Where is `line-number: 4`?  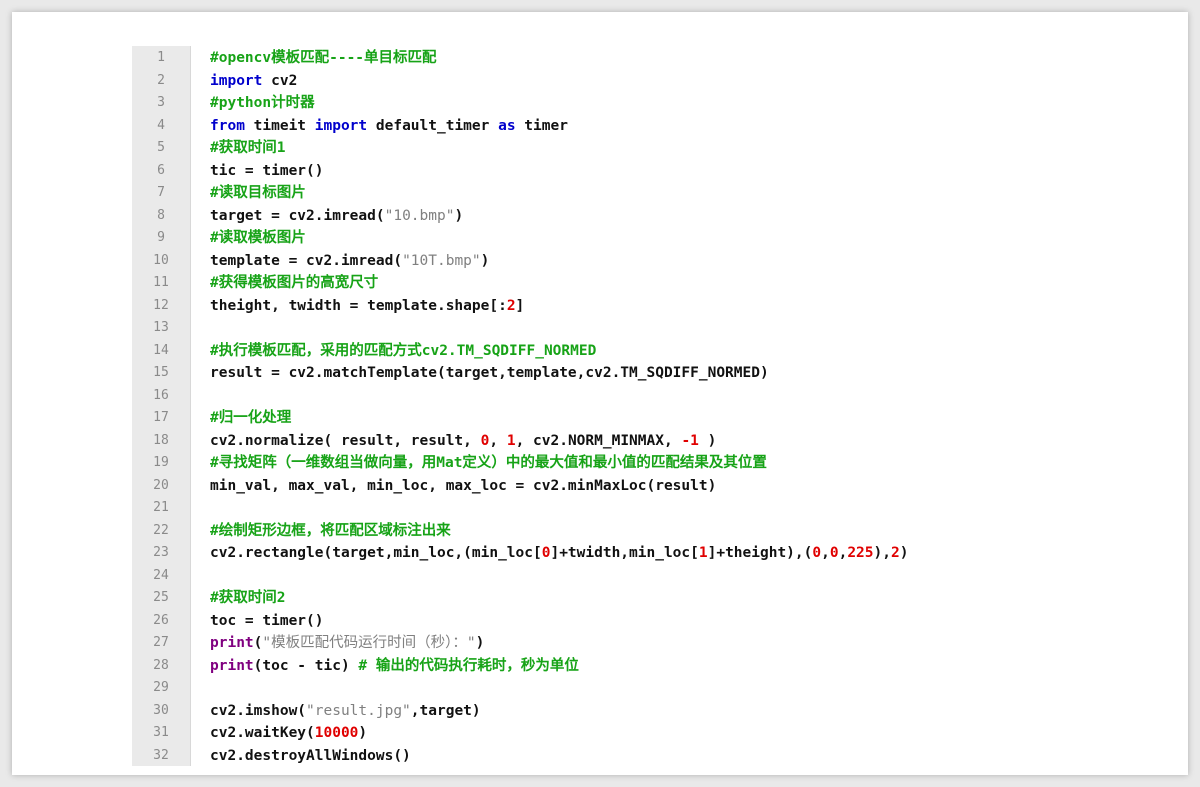
line-number: 4 is located at coordinates (161, 125).